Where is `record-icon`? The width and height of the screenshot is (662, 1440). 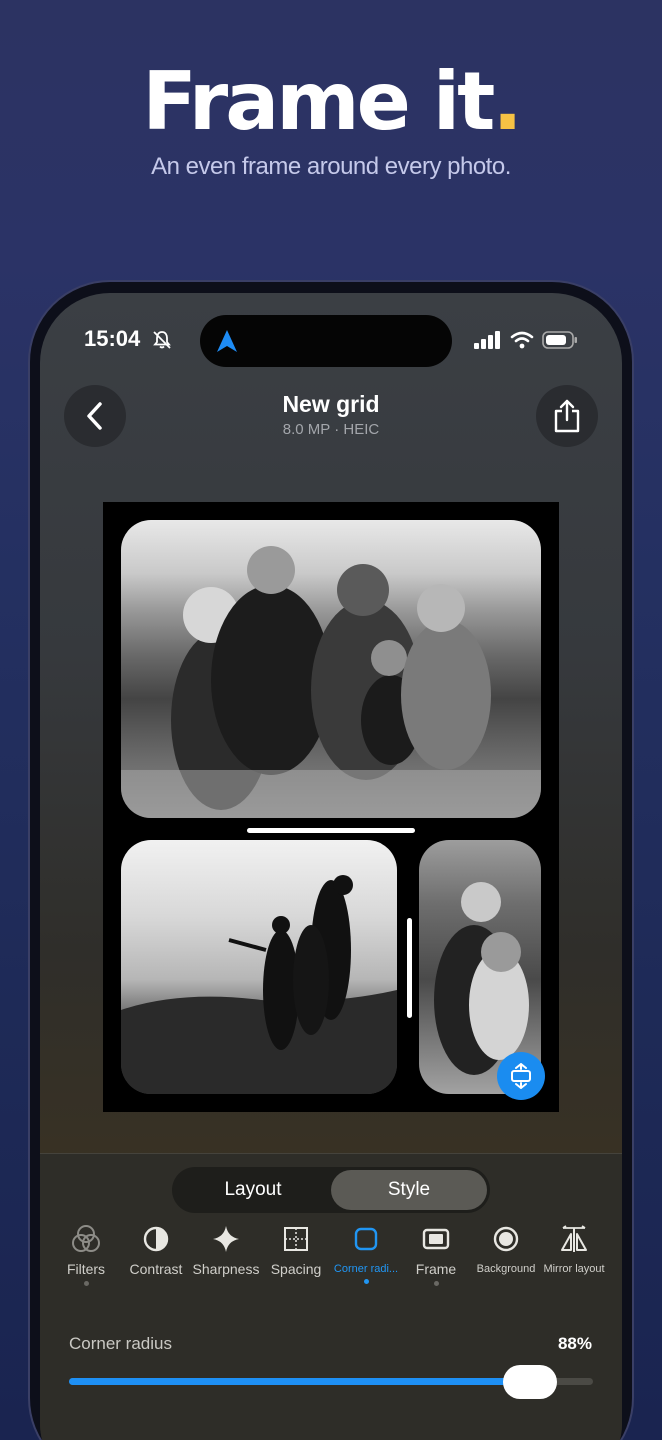 record-icon is located at coordinates (506, 1239).